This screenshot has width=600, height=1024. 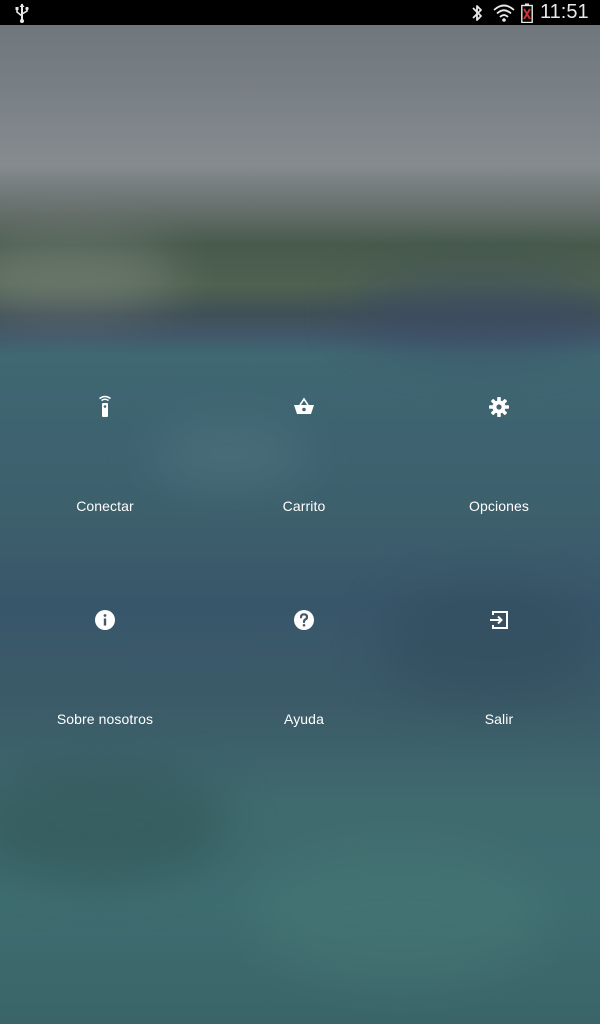 I want to click on battery-icon, so click(x=527, y=12).